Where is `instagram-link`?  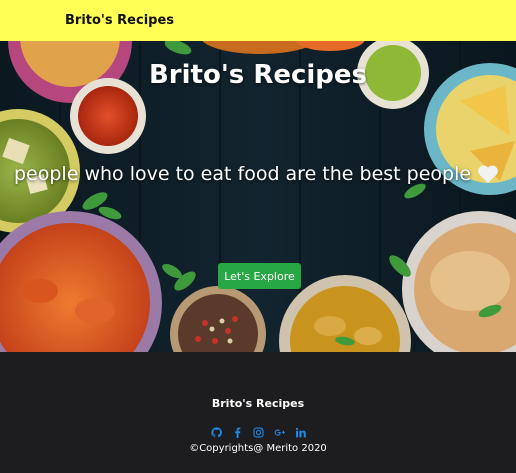
instagram-link is located at coordinates (258, 432).